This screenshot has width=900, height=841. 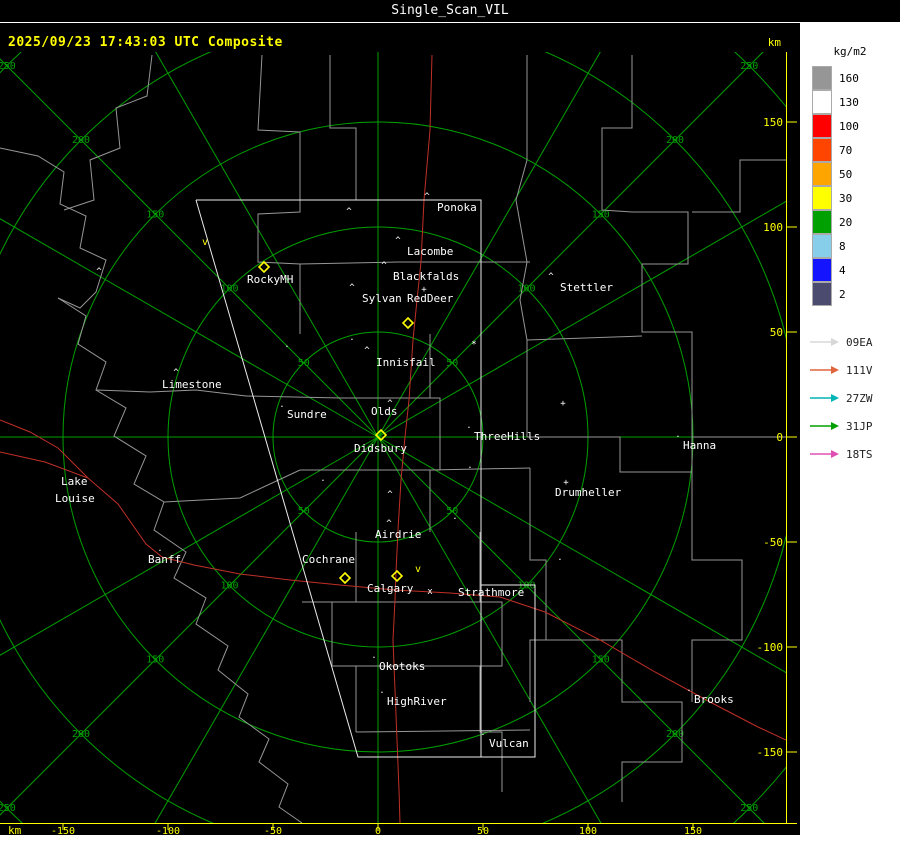 What do you see at coordinates (457, 207) in the screenshot?
I see `city-label: Ponoka` at bounding box center [457, 207].